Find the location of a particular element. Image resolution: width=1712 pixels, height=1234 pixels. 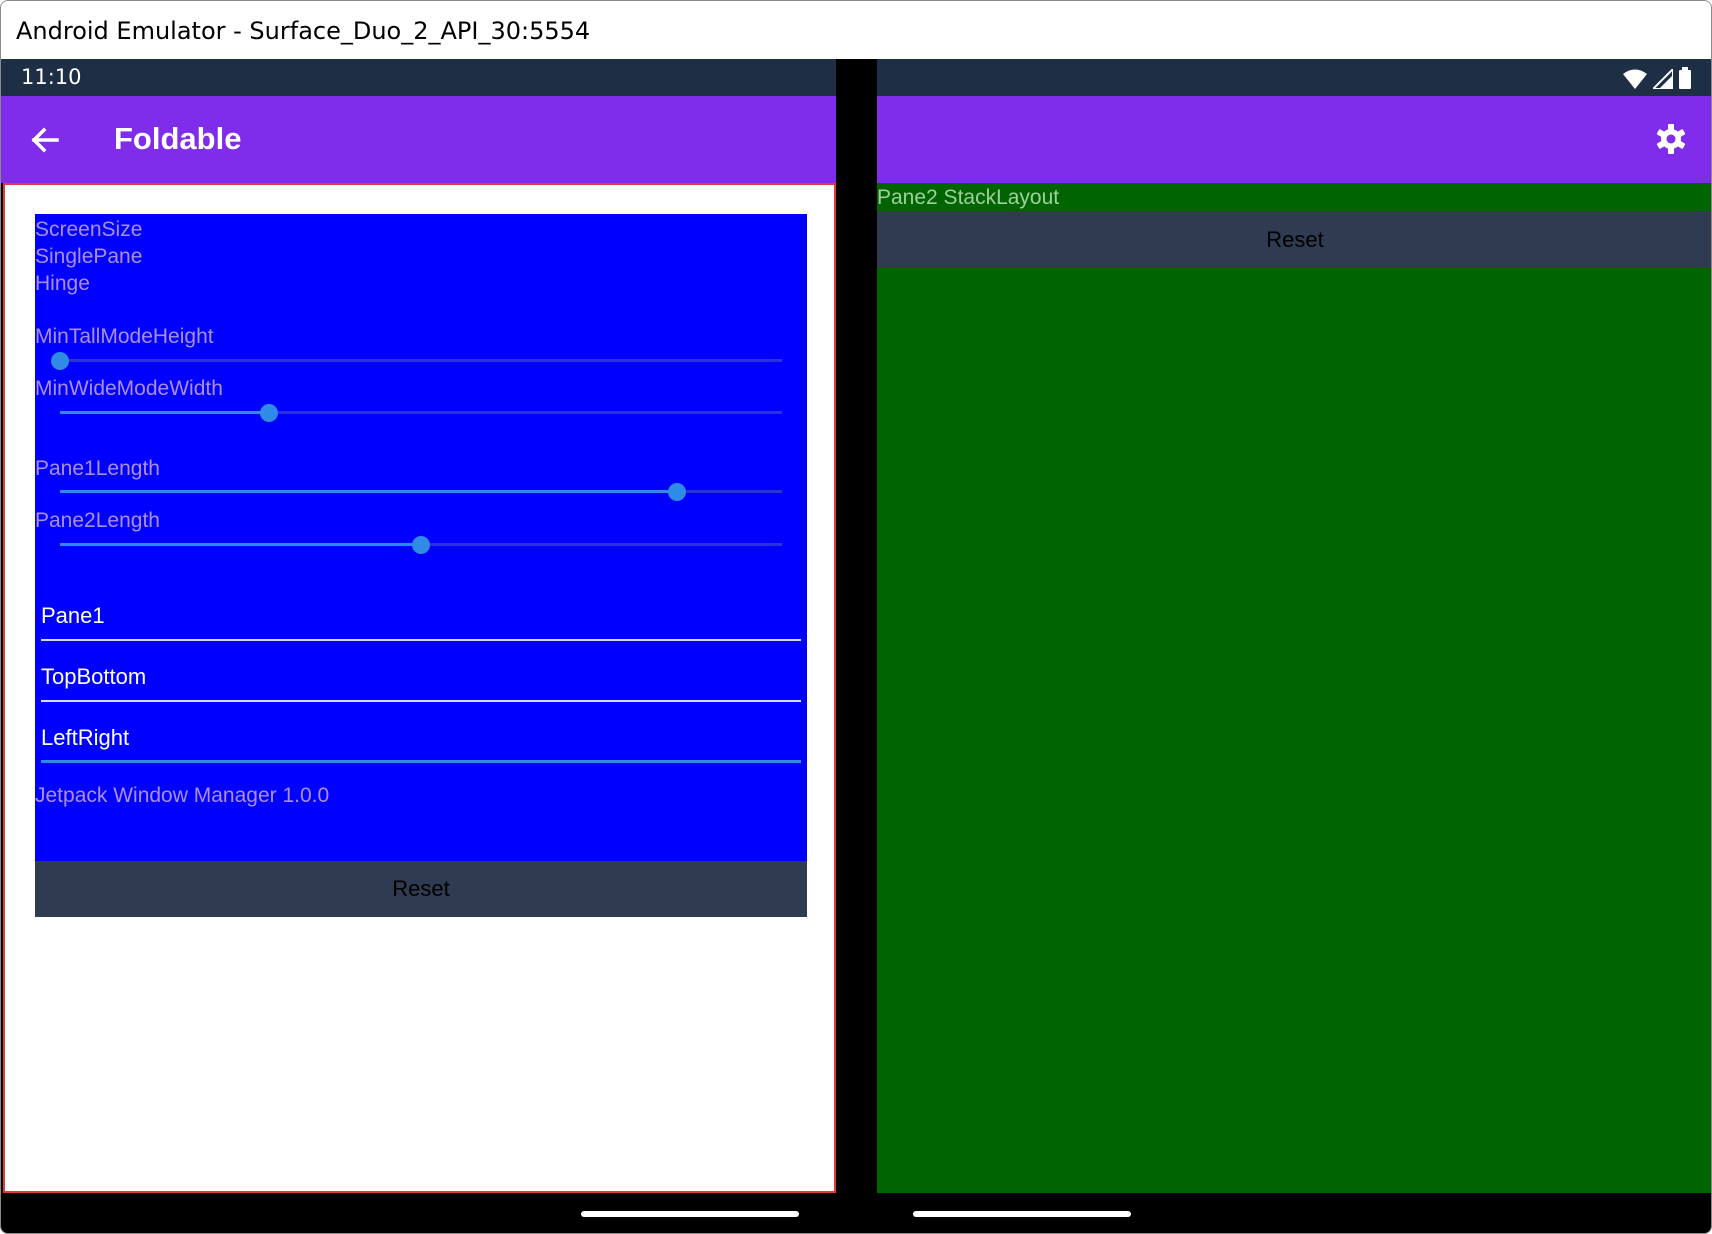

slider-track is located at coordinates (421, 360).